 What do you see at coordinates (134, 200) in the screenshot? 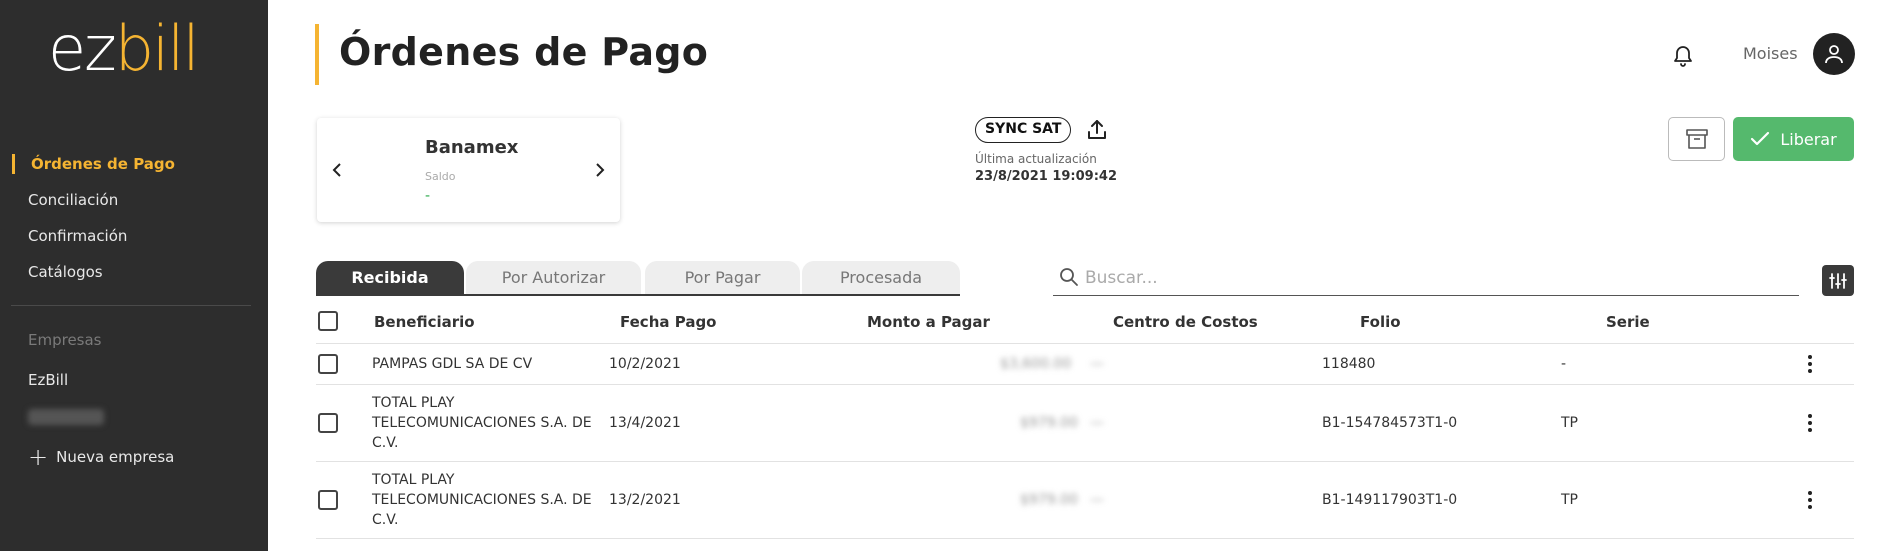
I see `sidebar-item-conciliacion: Conciliación` at bounding box center [134, 200].